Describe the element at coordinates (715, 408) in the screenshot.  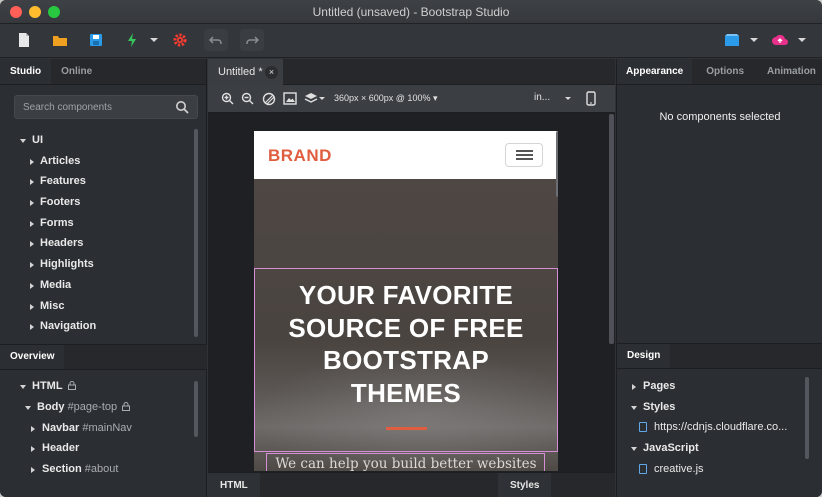
I see `design-item-styles: Styles` at that location.